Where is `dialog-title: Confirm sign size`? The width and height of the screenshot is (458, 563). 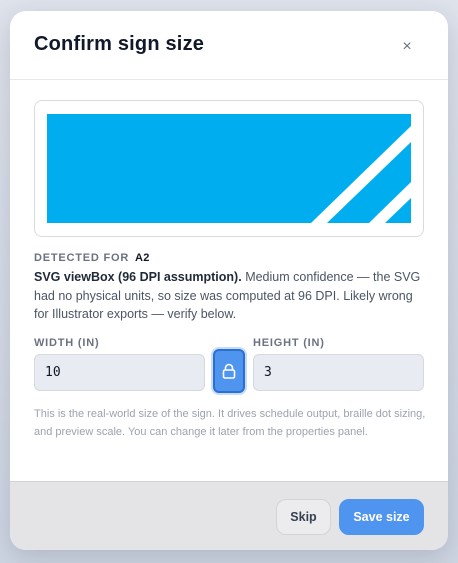 dialog-title: Confirm sign size is located at coordinates (119, 44).